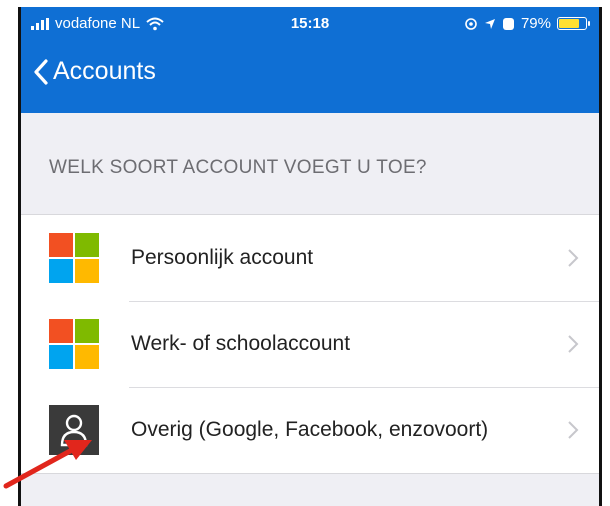 The height and width of the screenshot is (506, 610). I want to click on location-icon, so click(471, 23).